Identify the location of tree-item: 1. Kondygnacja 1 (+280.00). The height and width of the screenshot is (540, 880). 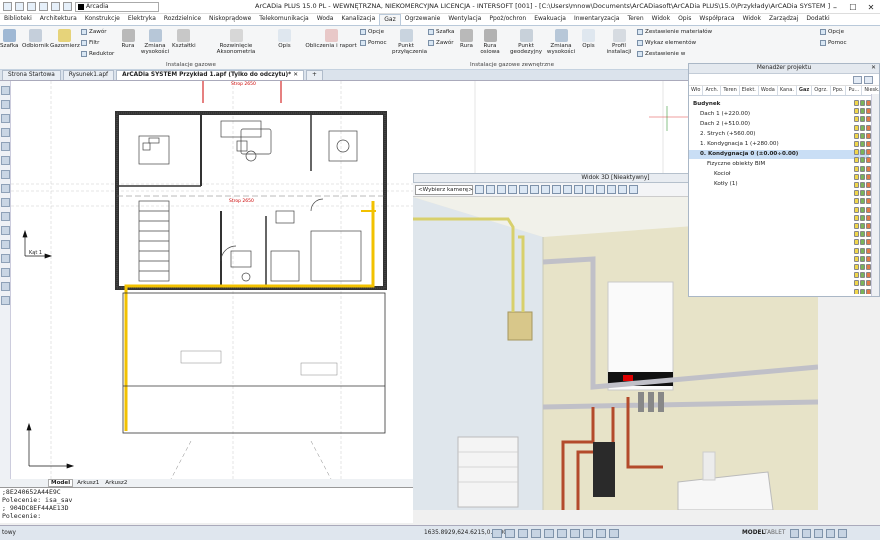
(779, 144).